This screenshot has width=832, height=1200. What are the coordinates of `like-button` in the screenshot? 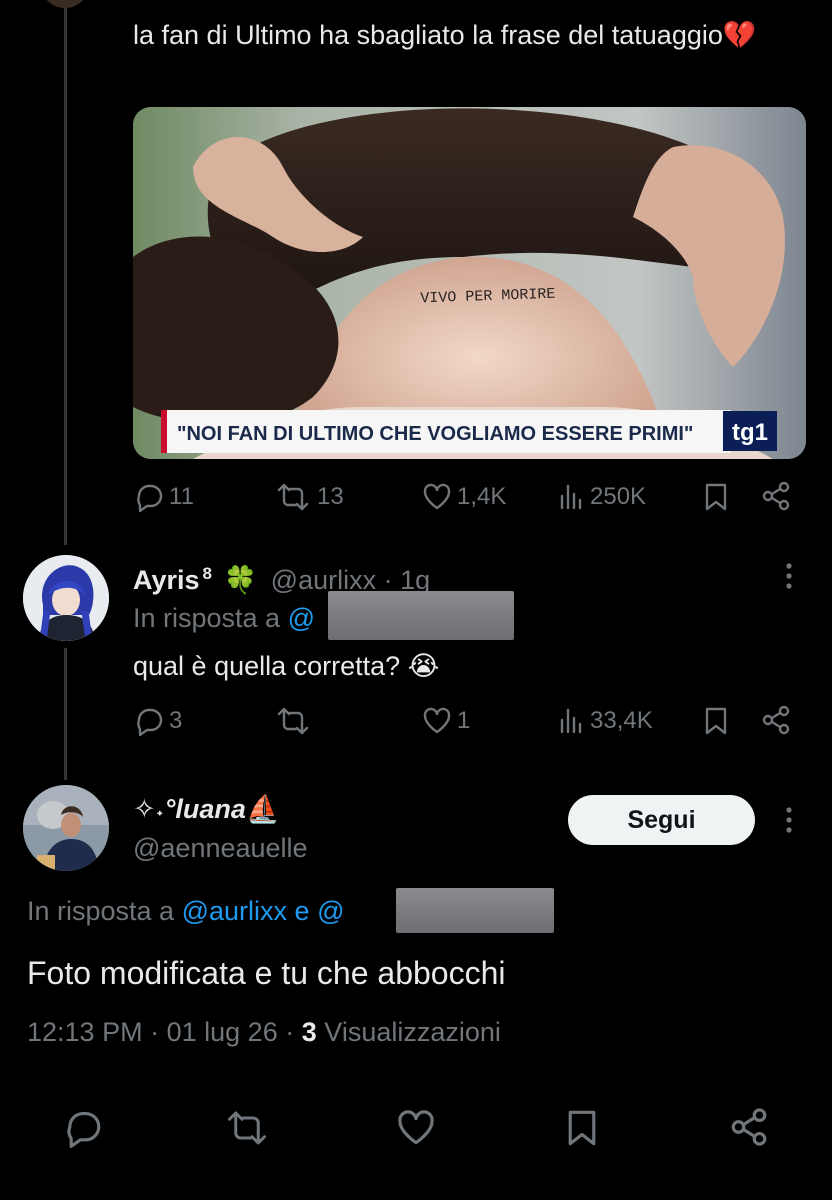 It's located at (416, 1128).